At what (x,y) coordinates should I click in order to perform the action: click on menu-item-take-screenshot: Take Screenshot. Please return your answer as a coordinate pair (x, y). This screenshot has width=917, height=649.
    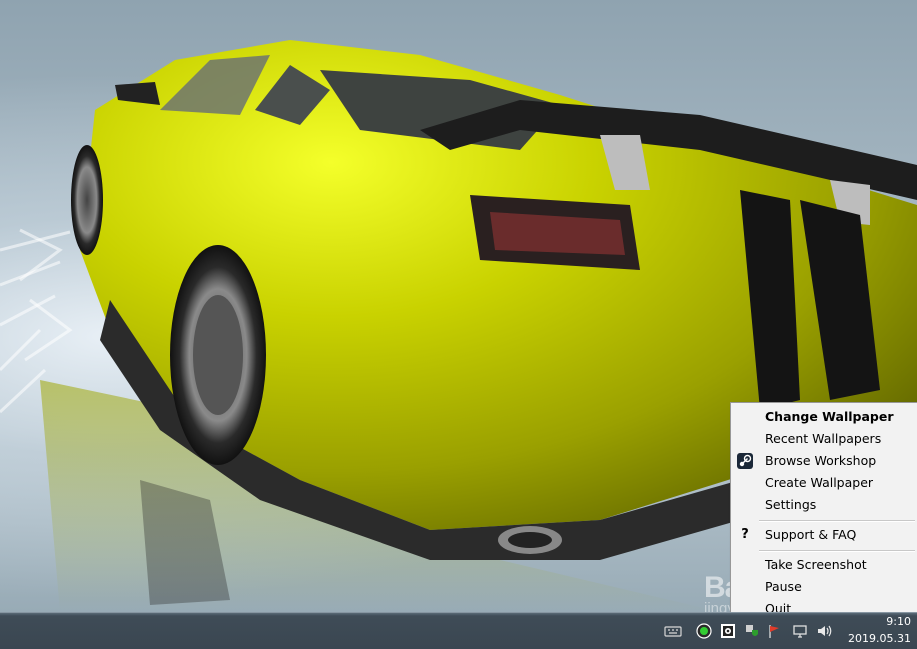
    Looking at the image, I should click on (824, 565).